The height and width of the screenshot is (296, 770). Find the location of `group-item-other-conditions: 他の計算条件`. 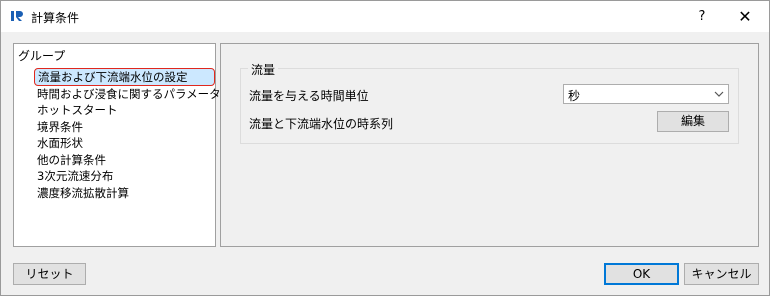

group-item-other-conditions: 他の計算条件 is located at coordinates (71, 160).